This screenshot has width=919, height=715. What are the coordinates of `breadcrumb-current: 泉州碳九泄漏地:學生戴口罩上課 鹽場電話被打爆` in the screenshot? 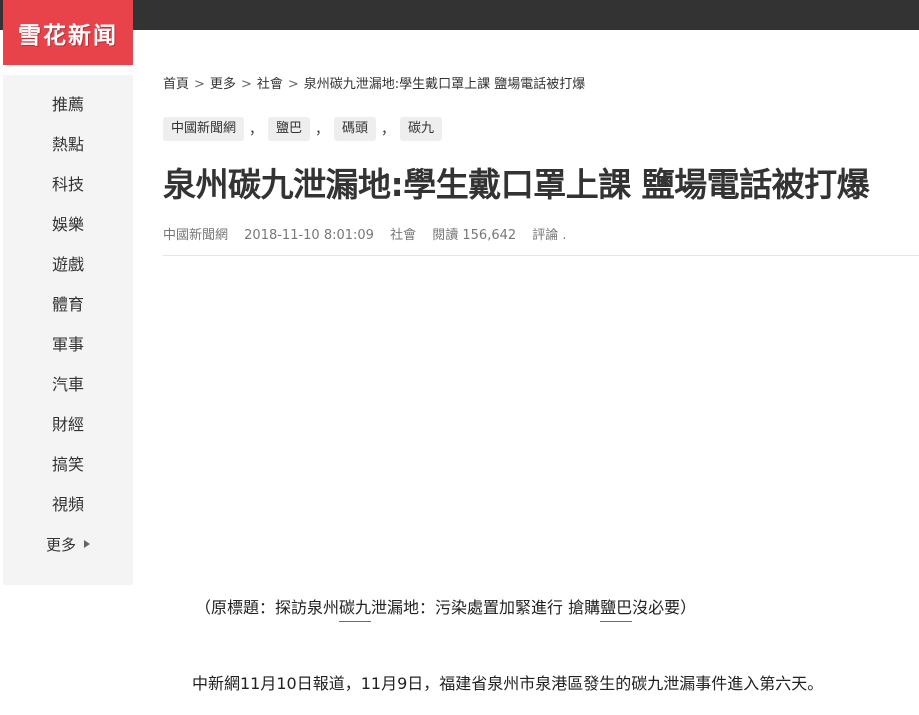 It's located at (444, 84).